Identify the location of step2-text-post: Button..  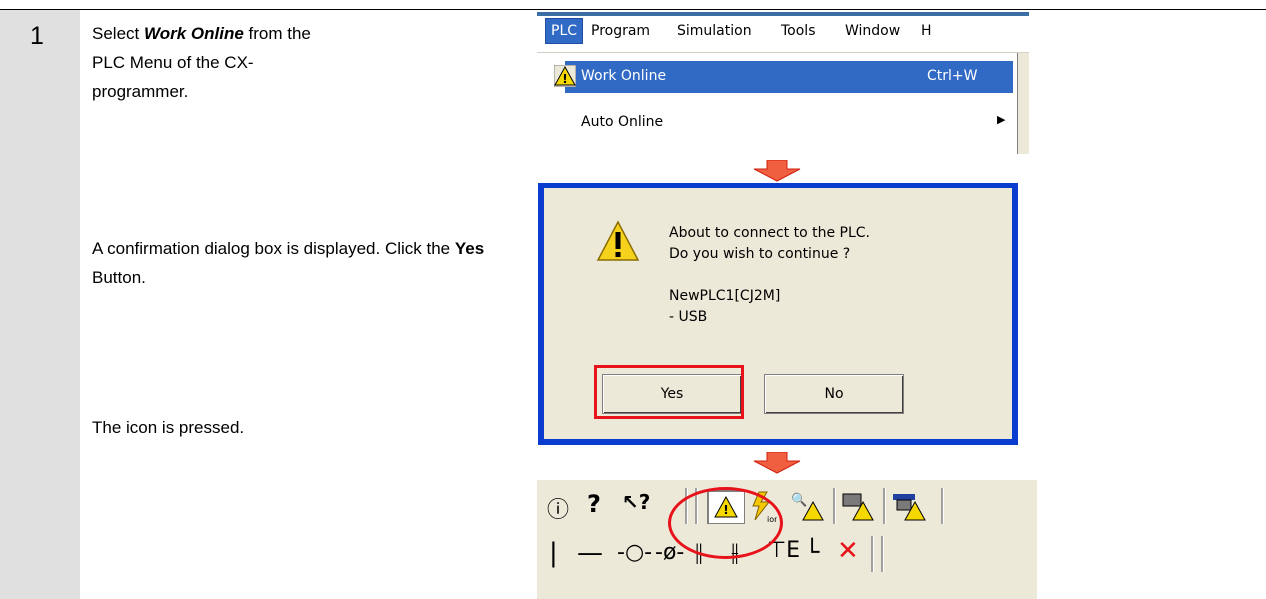
(119, 277).